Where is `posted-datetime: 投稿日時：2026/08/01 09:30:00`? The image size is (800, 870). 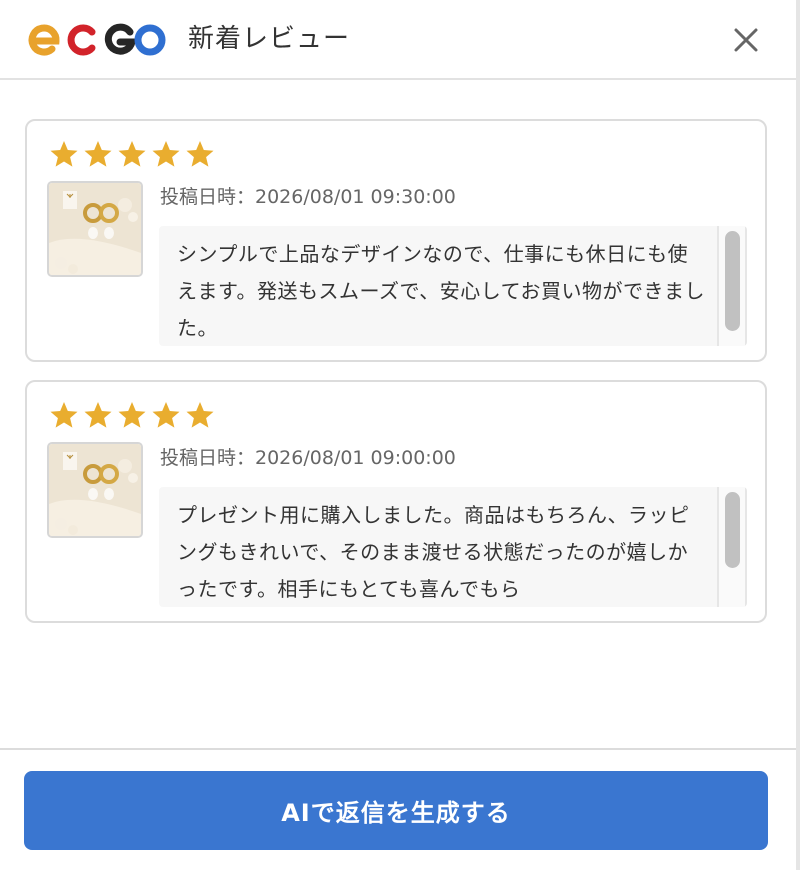 posted-datetime: 投稿日時：2026/08/01 09:30:00 is located at coordinates (308, 197).